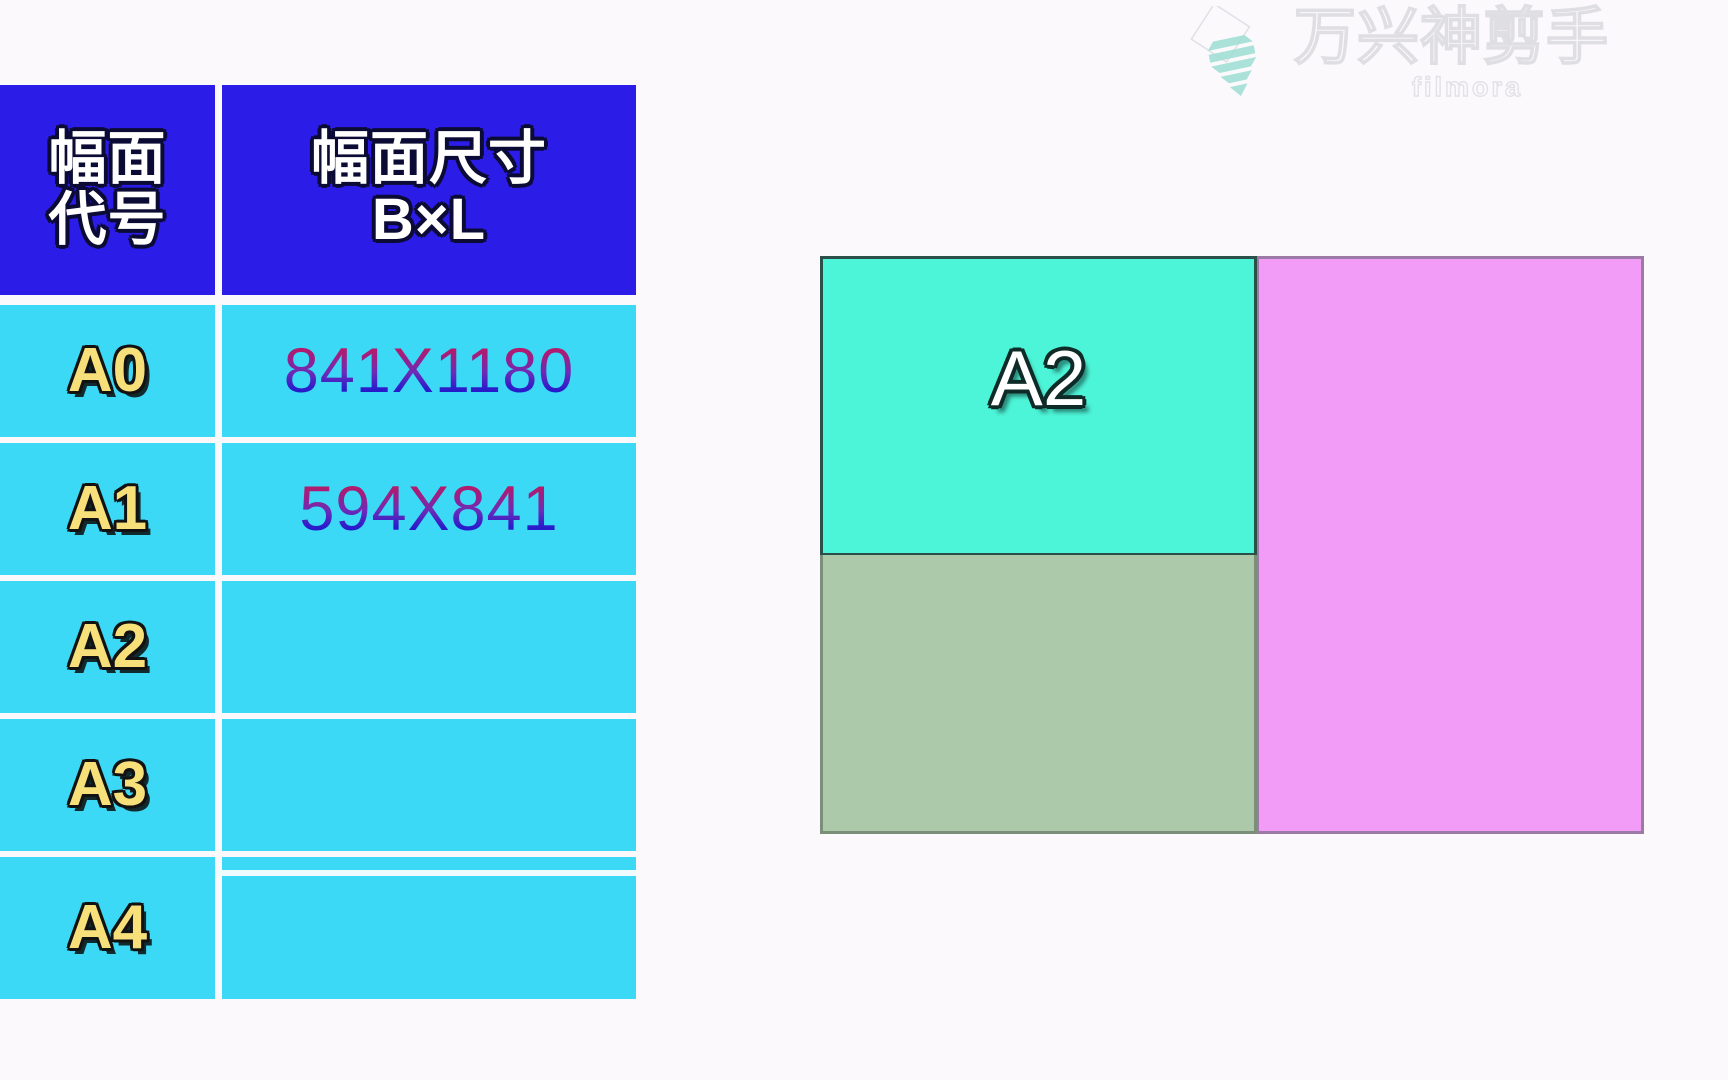 Image resolution: width=1728 pixels, height=1080 pixels. I want to click on table-row: A3, so click(318, 785).